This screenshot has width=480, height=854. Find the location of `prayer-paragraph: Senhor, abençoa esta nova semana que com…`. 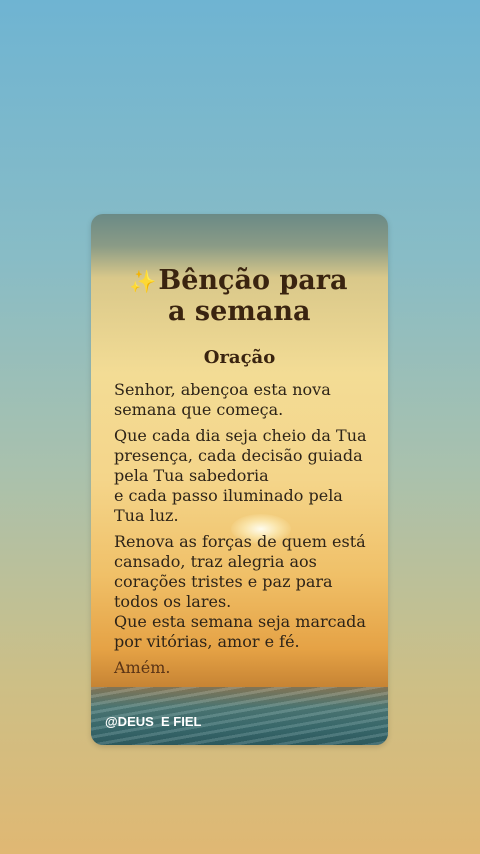

prayer-paragraph: Senhor, abençoa esta nova semana que com… is located at coordinates (222, 399).